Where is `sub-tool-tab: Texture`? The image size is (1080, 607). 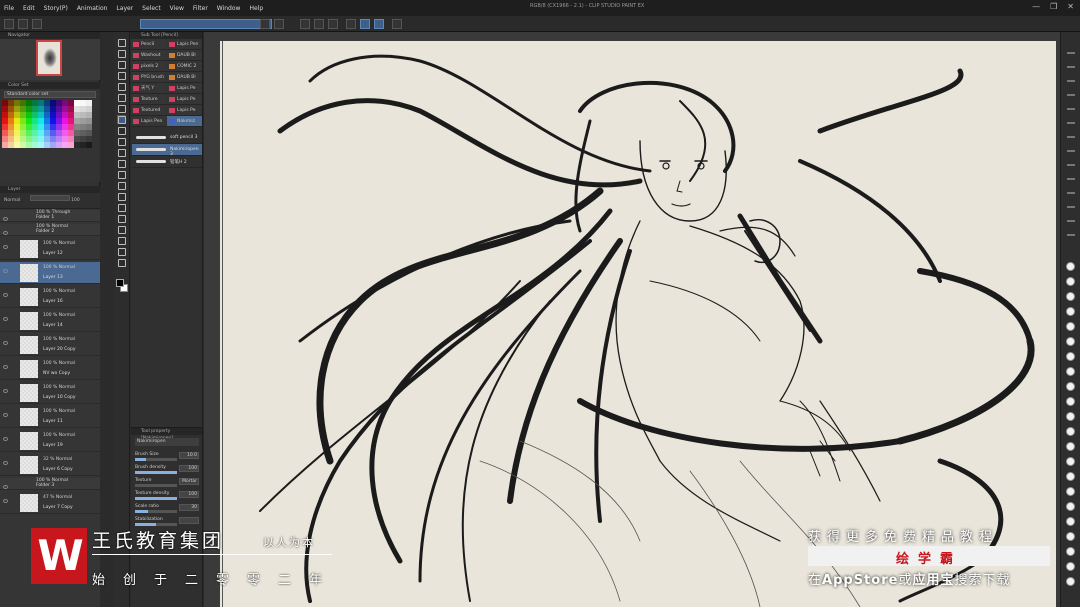 sub-tool-tab: Texture is located at coordinates (148, 99).